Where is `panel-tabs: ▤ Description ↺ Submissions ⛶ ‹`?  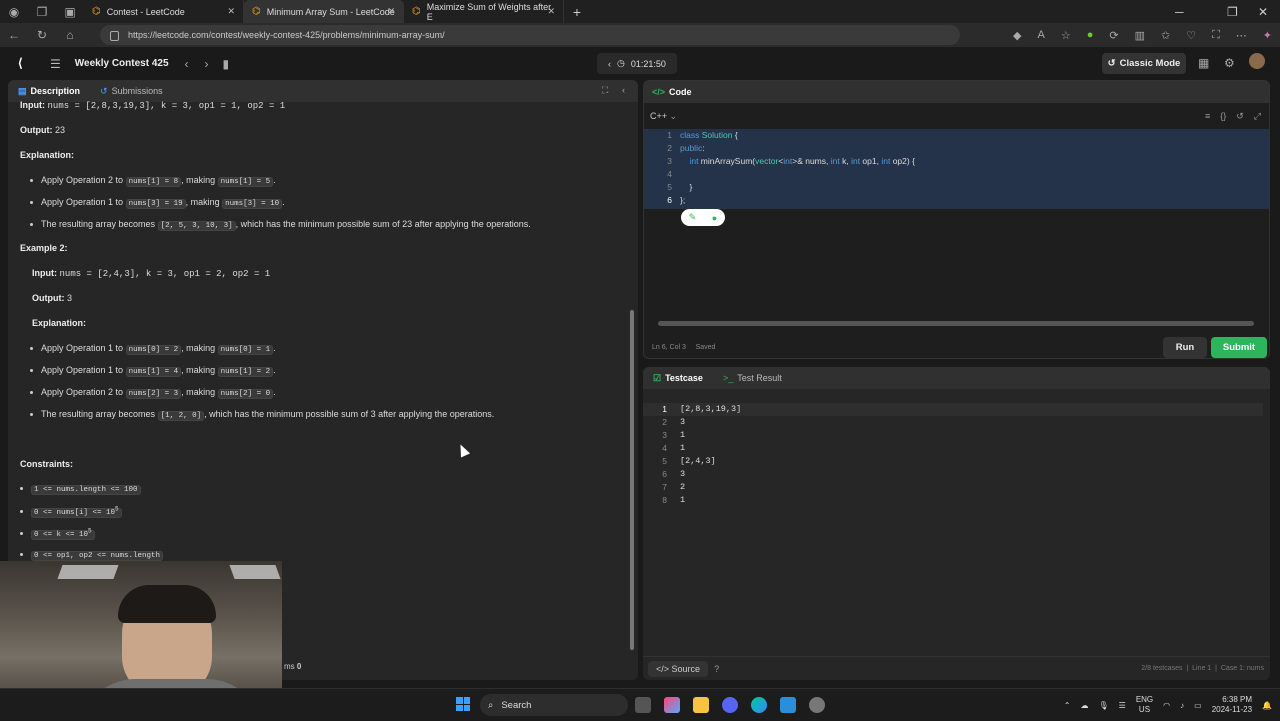
panel-tabs: ▤ Description ↺ Submissions ⛶ ‹ is located at coordinates (323, 91).